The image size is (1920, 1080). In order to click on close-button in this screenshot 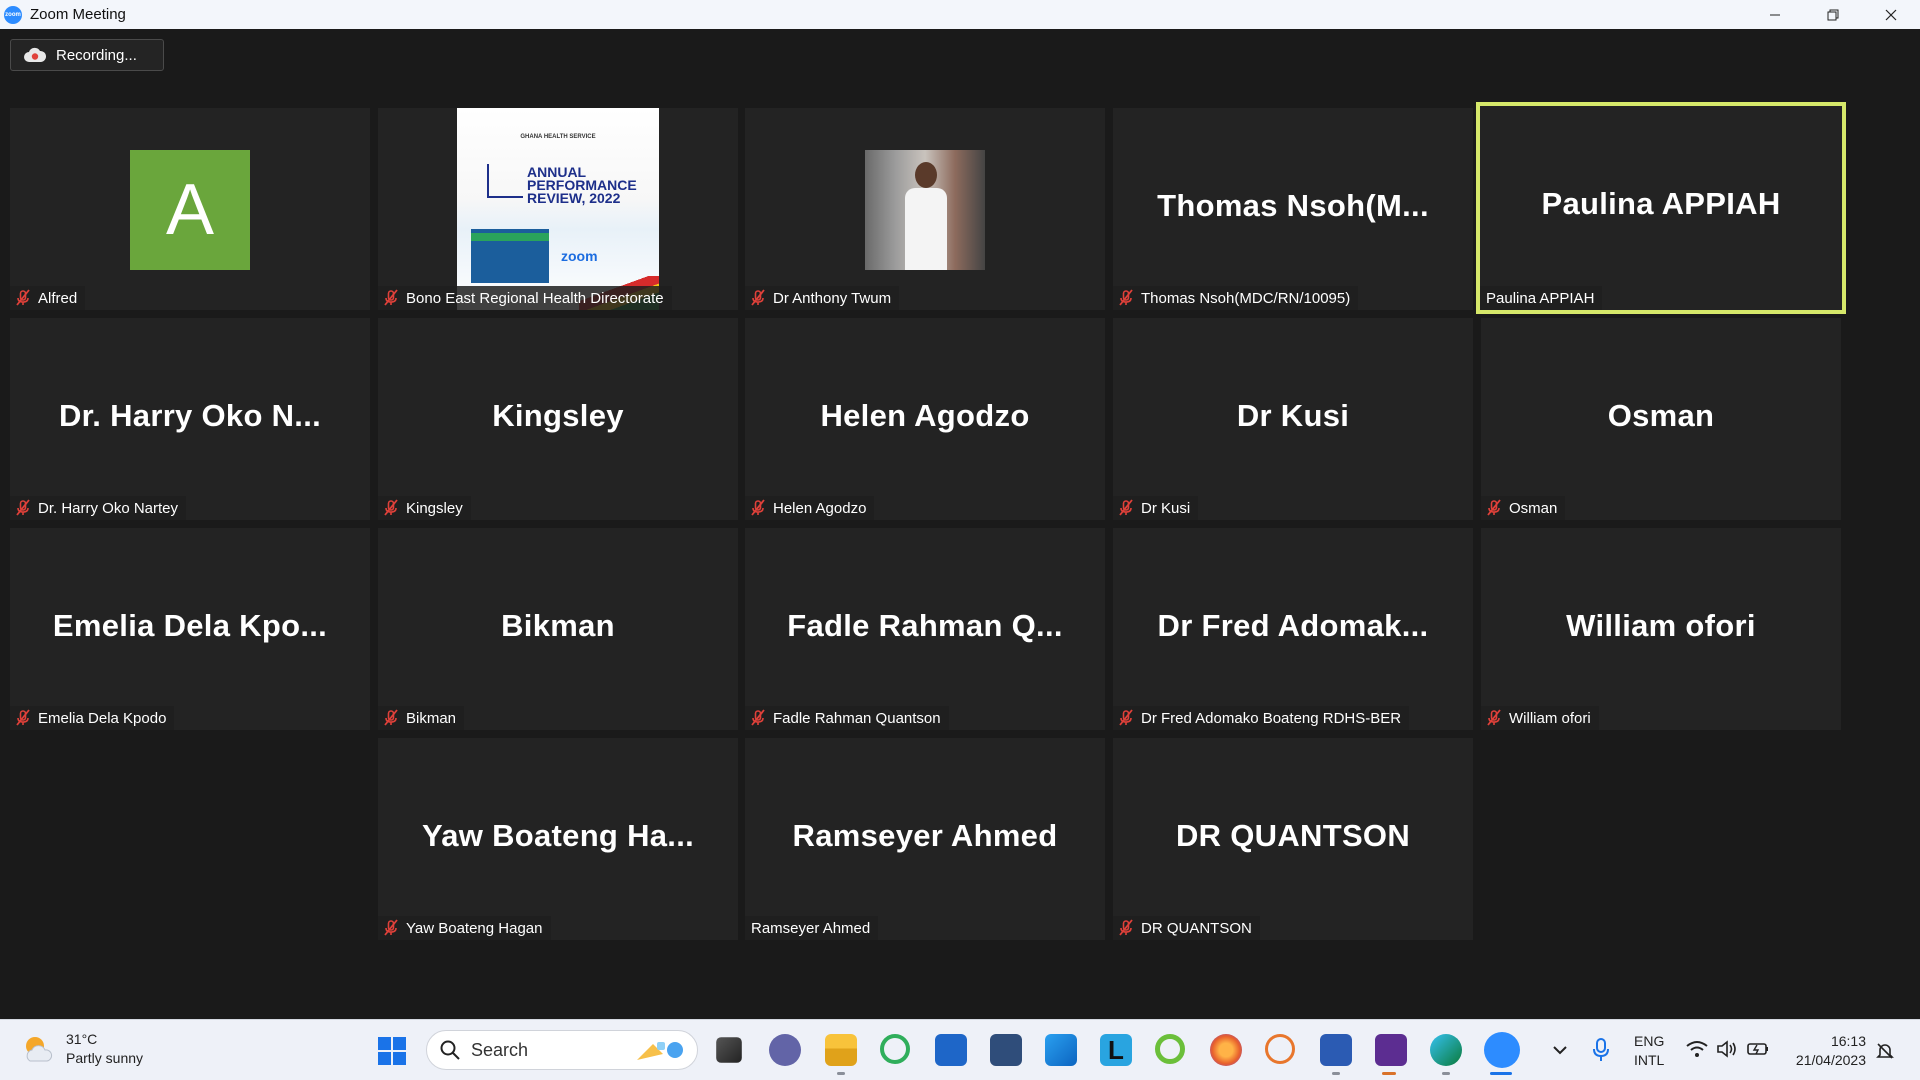, I will do `click(1891, 14)`.